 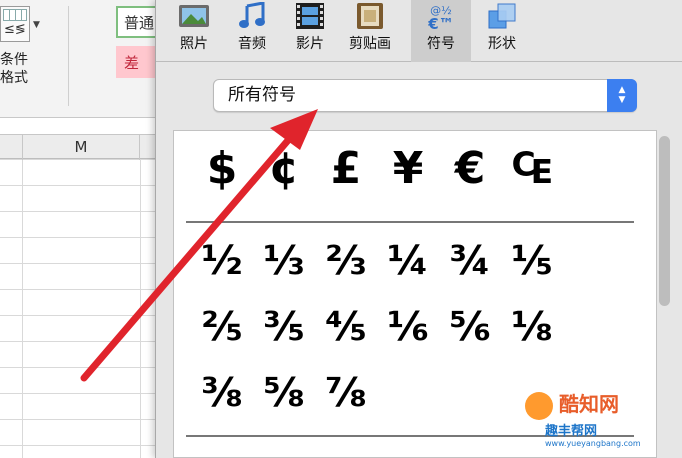 What do you see at coordinates (408, 169) in the screenshot?
I see `symbol-cell: ¥` at bounding box center [408, 169].